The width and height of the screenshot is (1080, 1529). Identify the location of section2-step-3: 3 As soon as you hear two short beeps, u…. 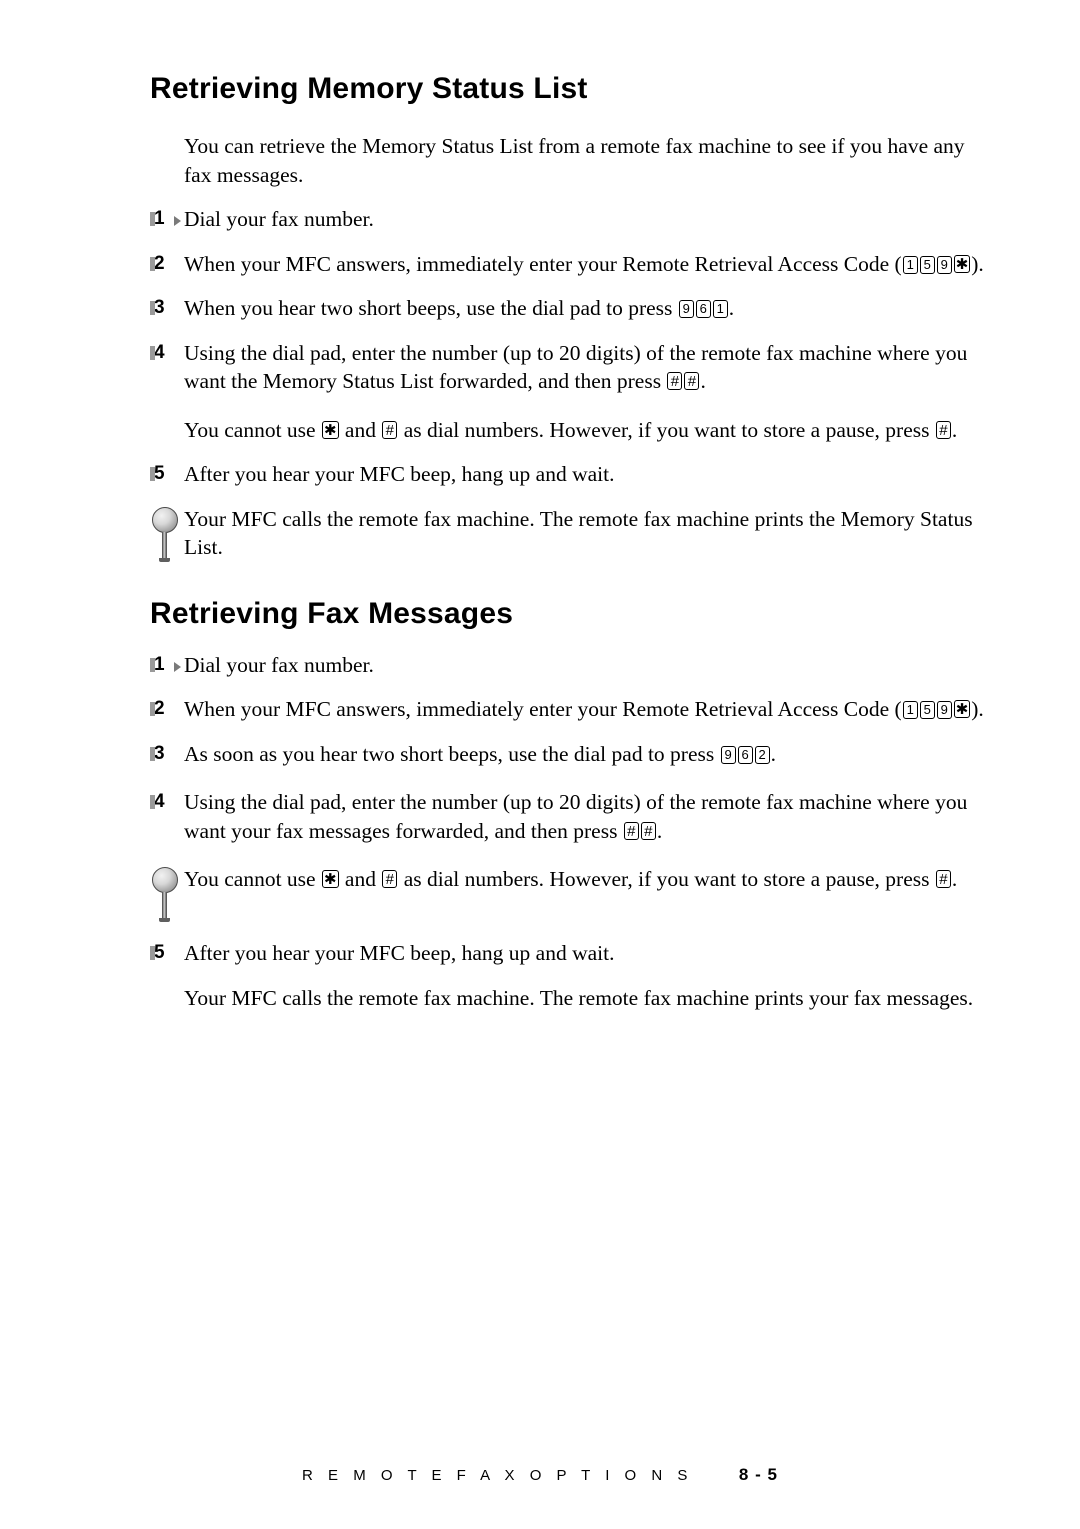
(572, 754).